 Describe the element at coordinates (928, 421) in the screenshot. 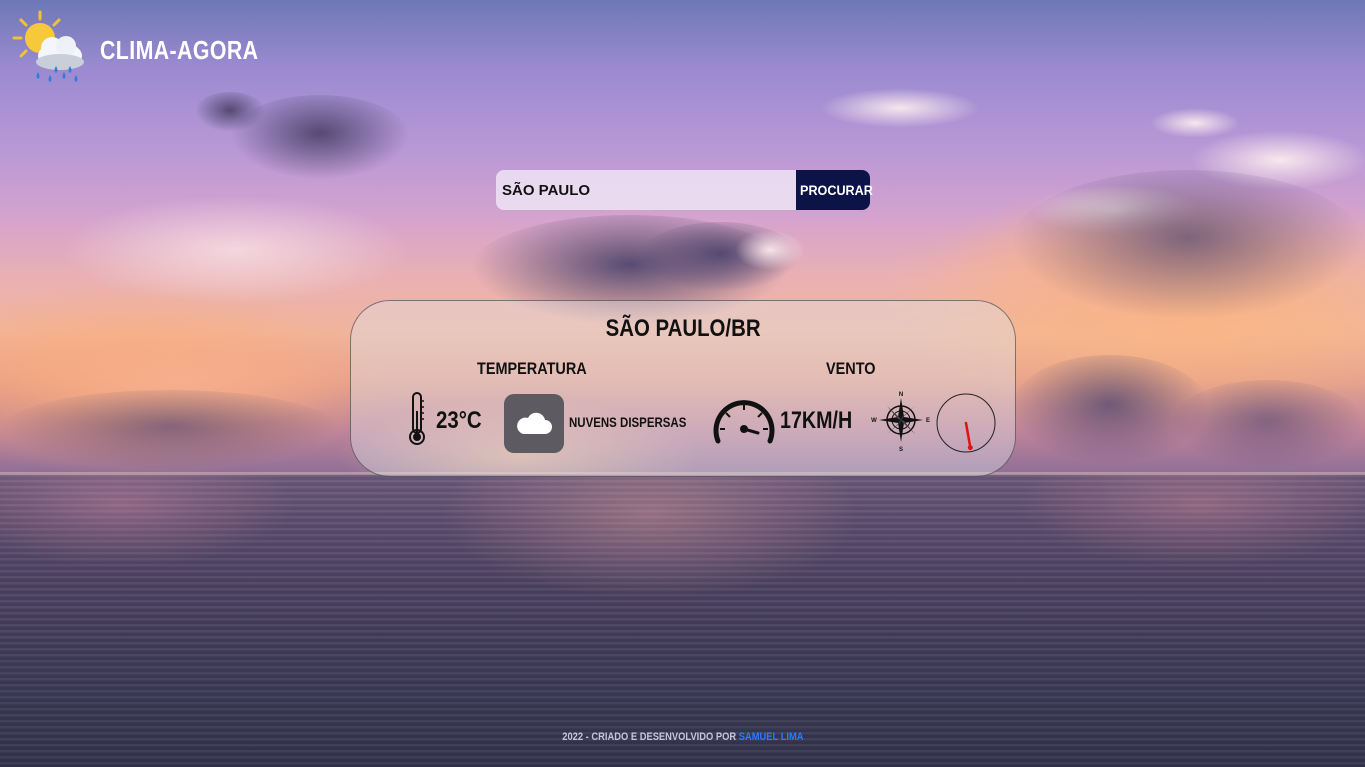

I see `compass-e-label: E` at that location.